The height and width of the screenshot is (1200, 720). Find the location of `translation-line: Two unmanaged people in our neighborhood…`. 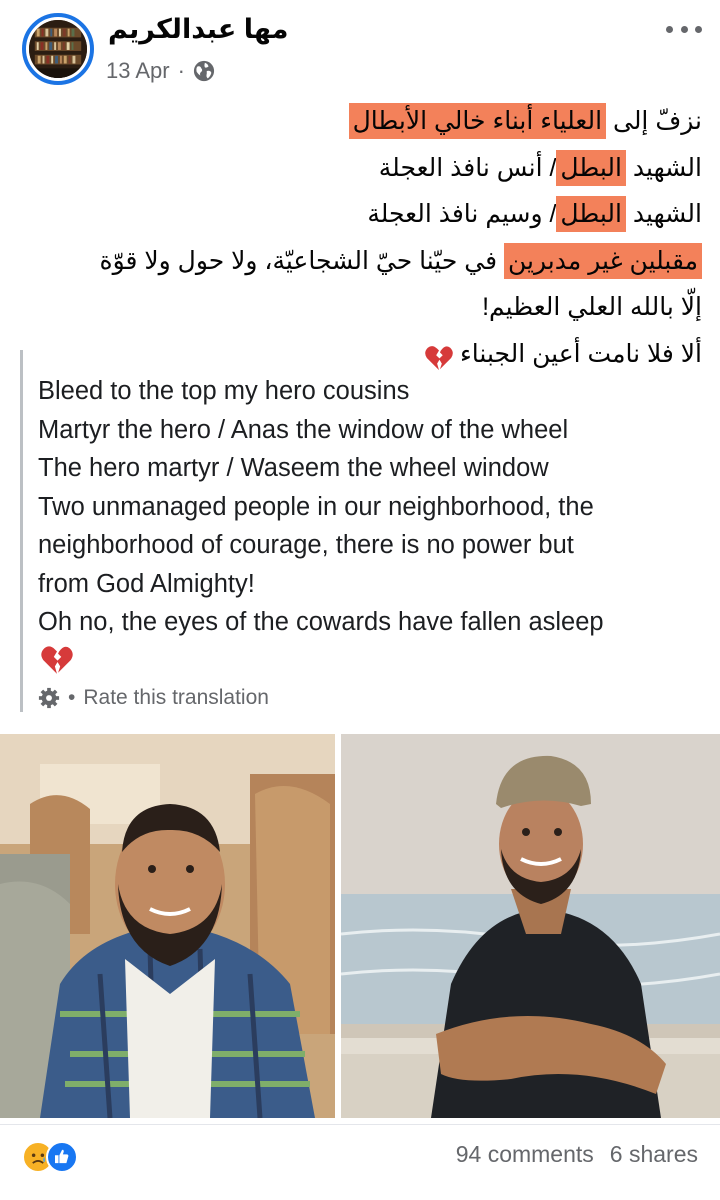

translation-line: Two unmanaged people in our neighborhood… is located at coordinates (316, 506).